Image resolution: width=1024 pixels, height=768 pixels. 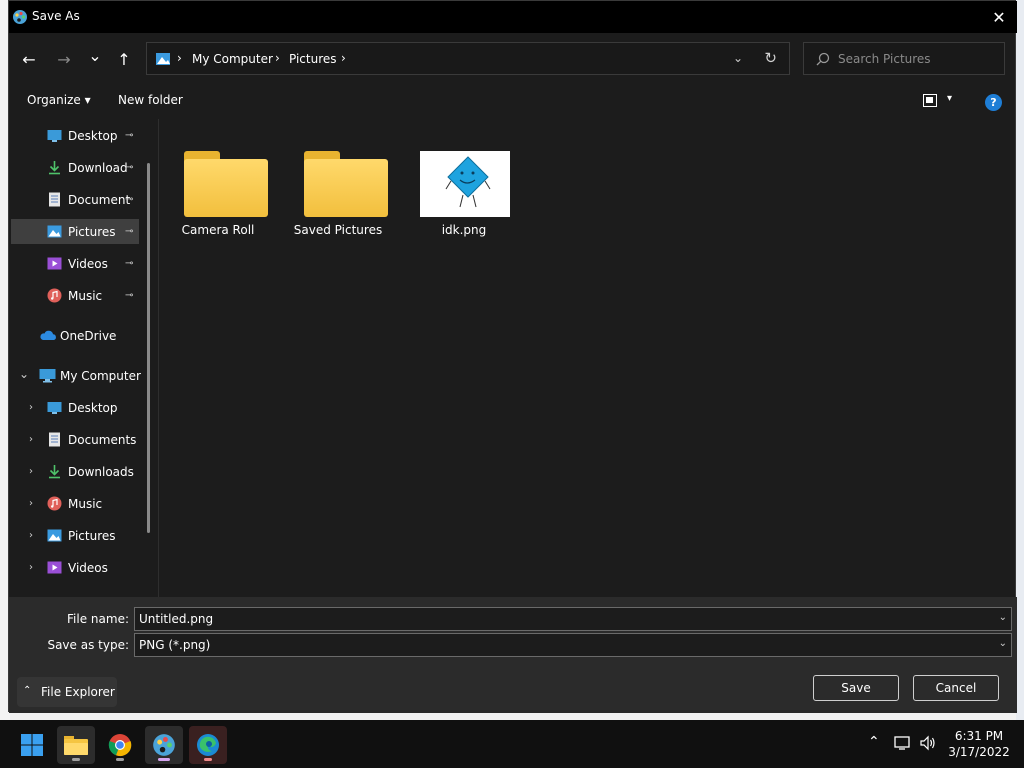 I want to click on show-hidden-icons-chevron-icon: ⌃, so click(x=874, y=742).